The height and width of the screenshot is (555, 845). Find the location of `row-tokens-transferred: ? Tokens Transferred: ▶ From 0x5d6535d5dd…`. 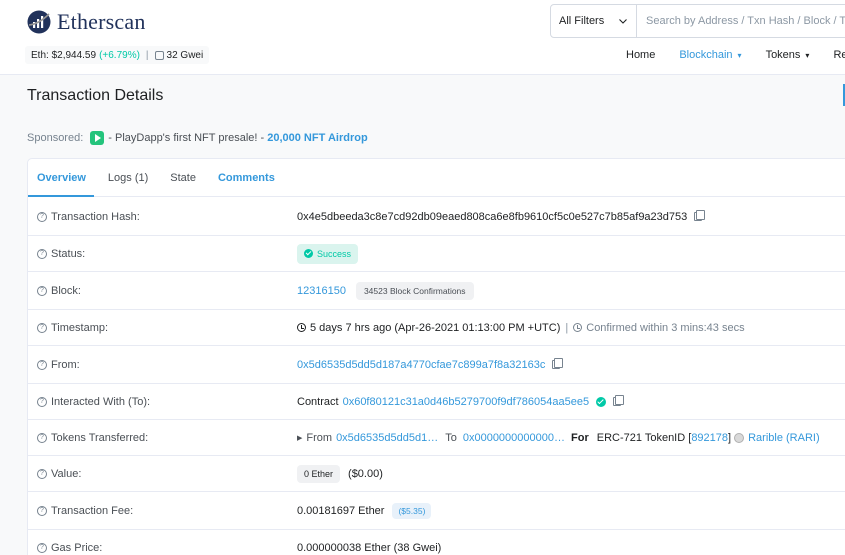

row-tokens-transferred: ? Tokens Transferred: ▶ From 0x5d6535d5dd… is located at coordinates (436, 438).